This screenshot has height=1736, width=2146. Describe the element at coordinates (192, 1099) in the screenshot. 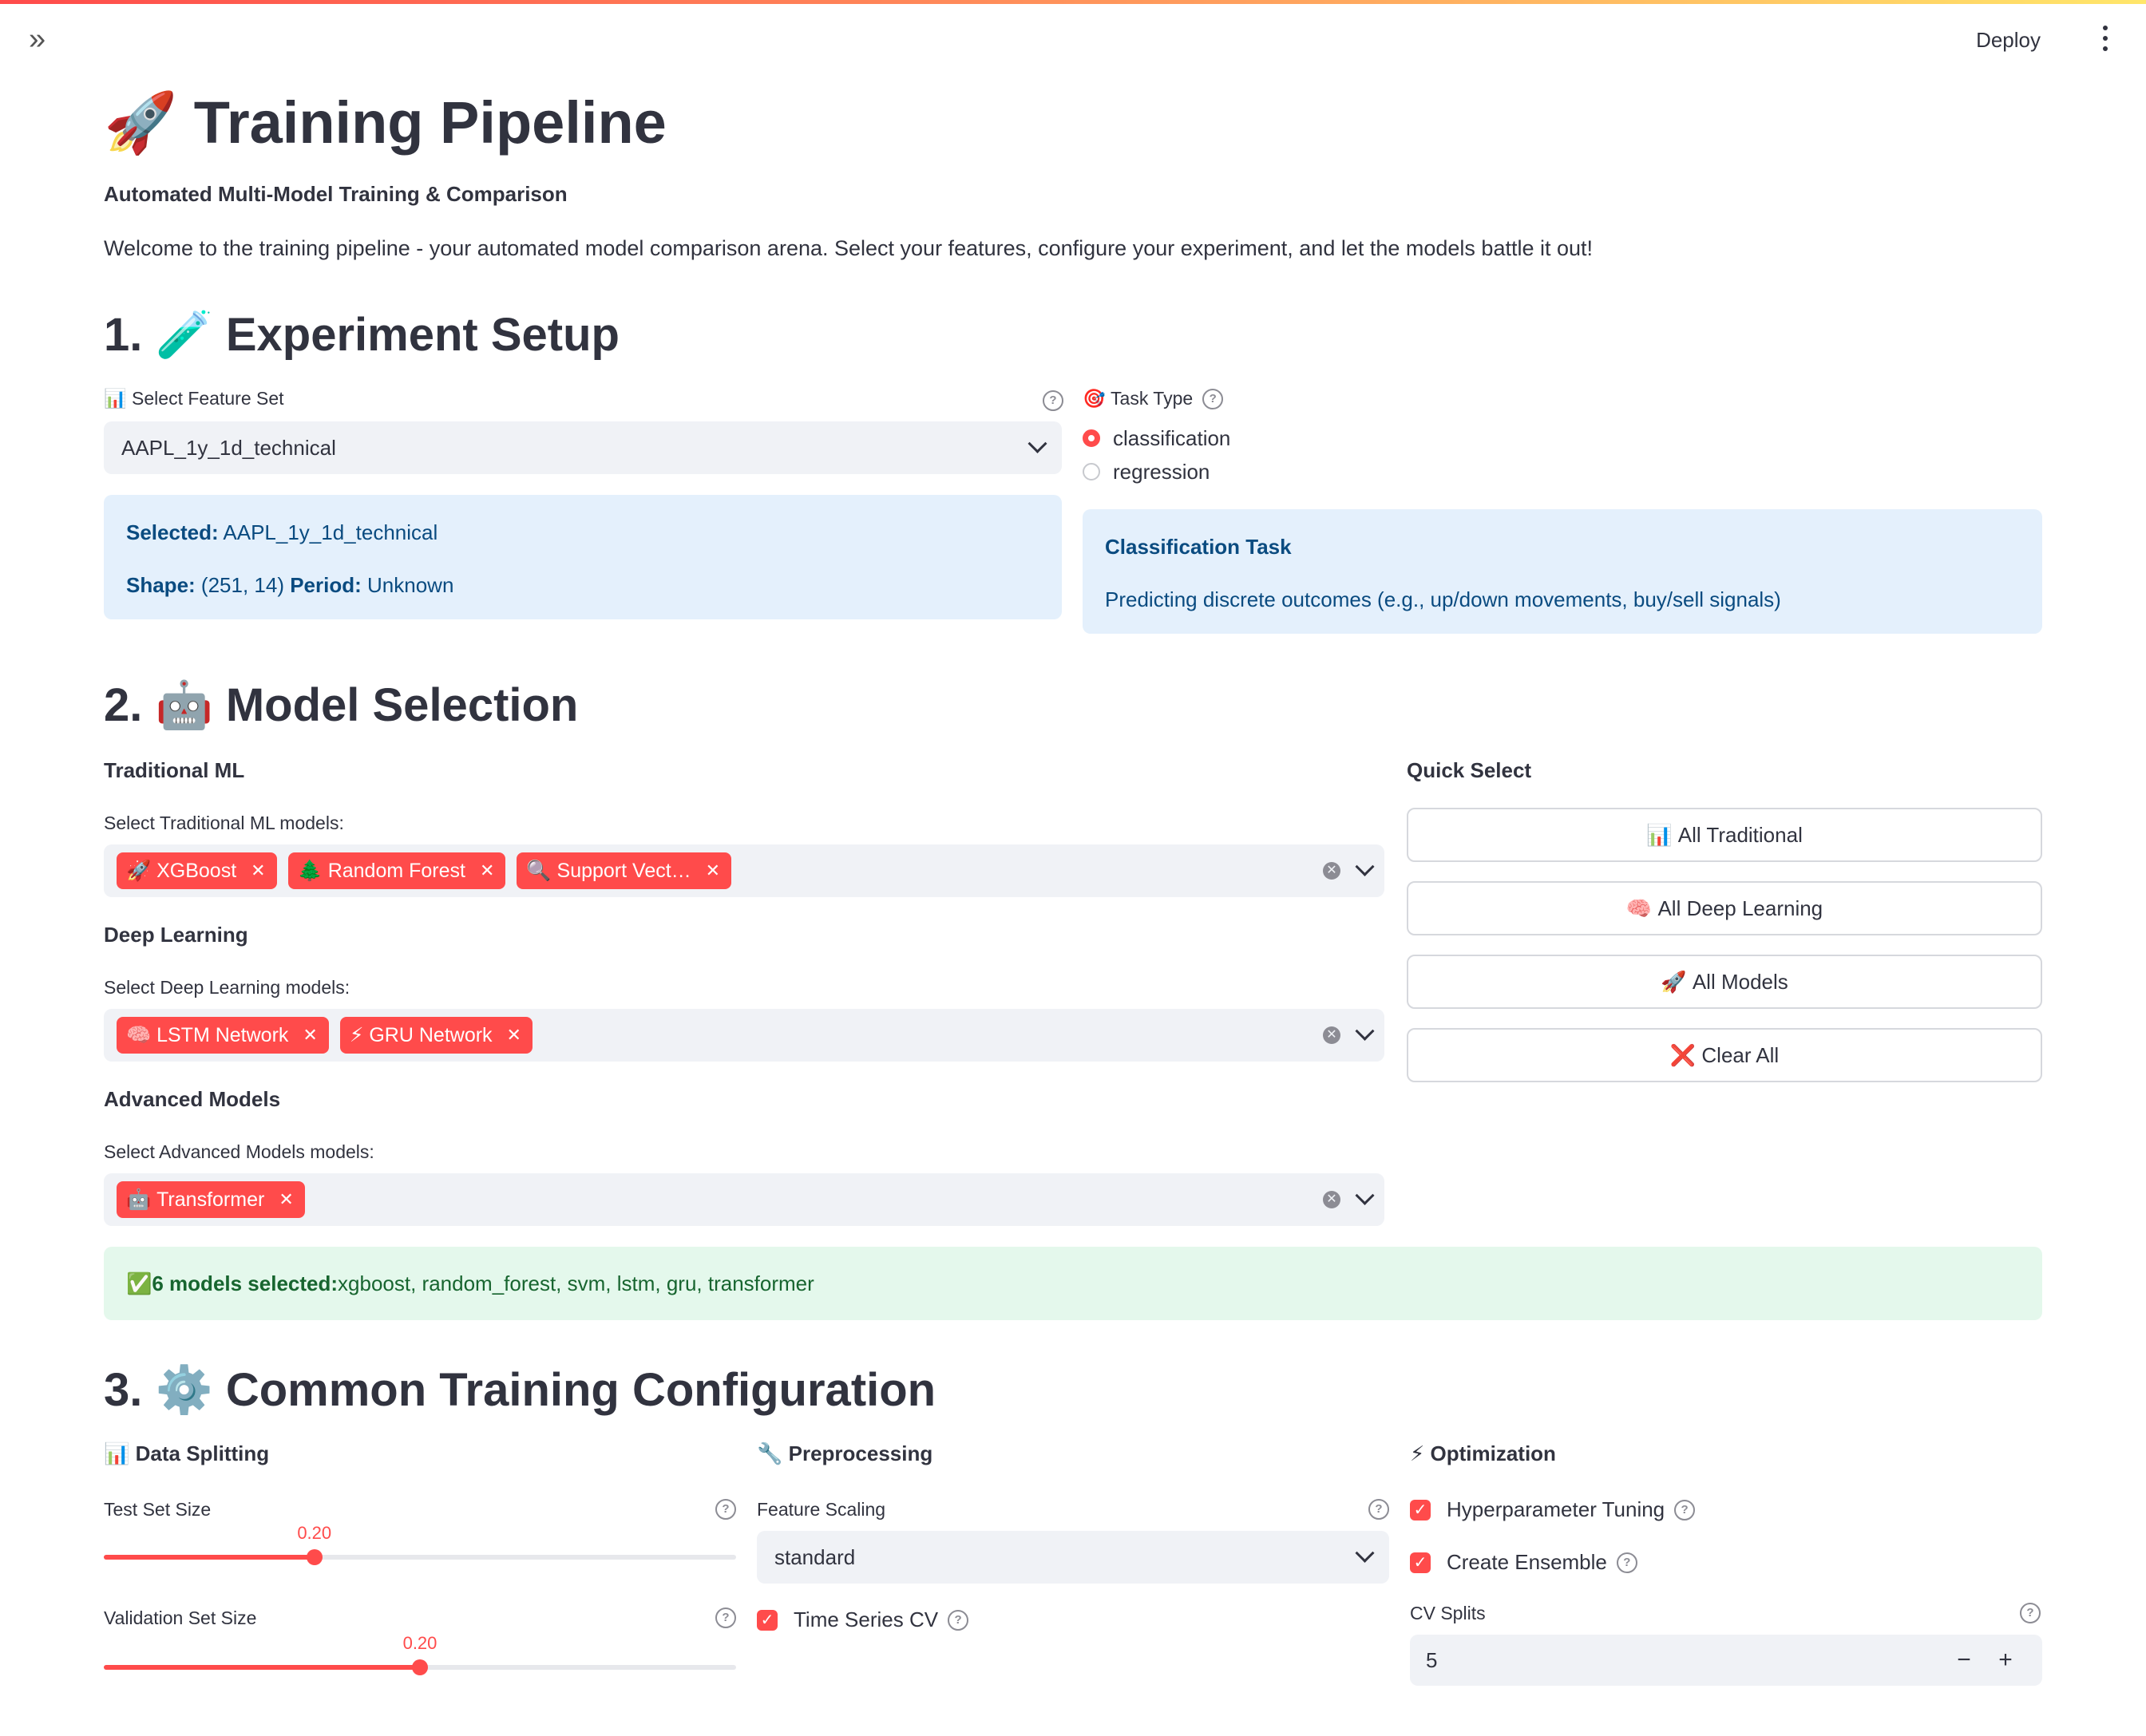

I see `advanced-models-title: Advanced Models` at that location.